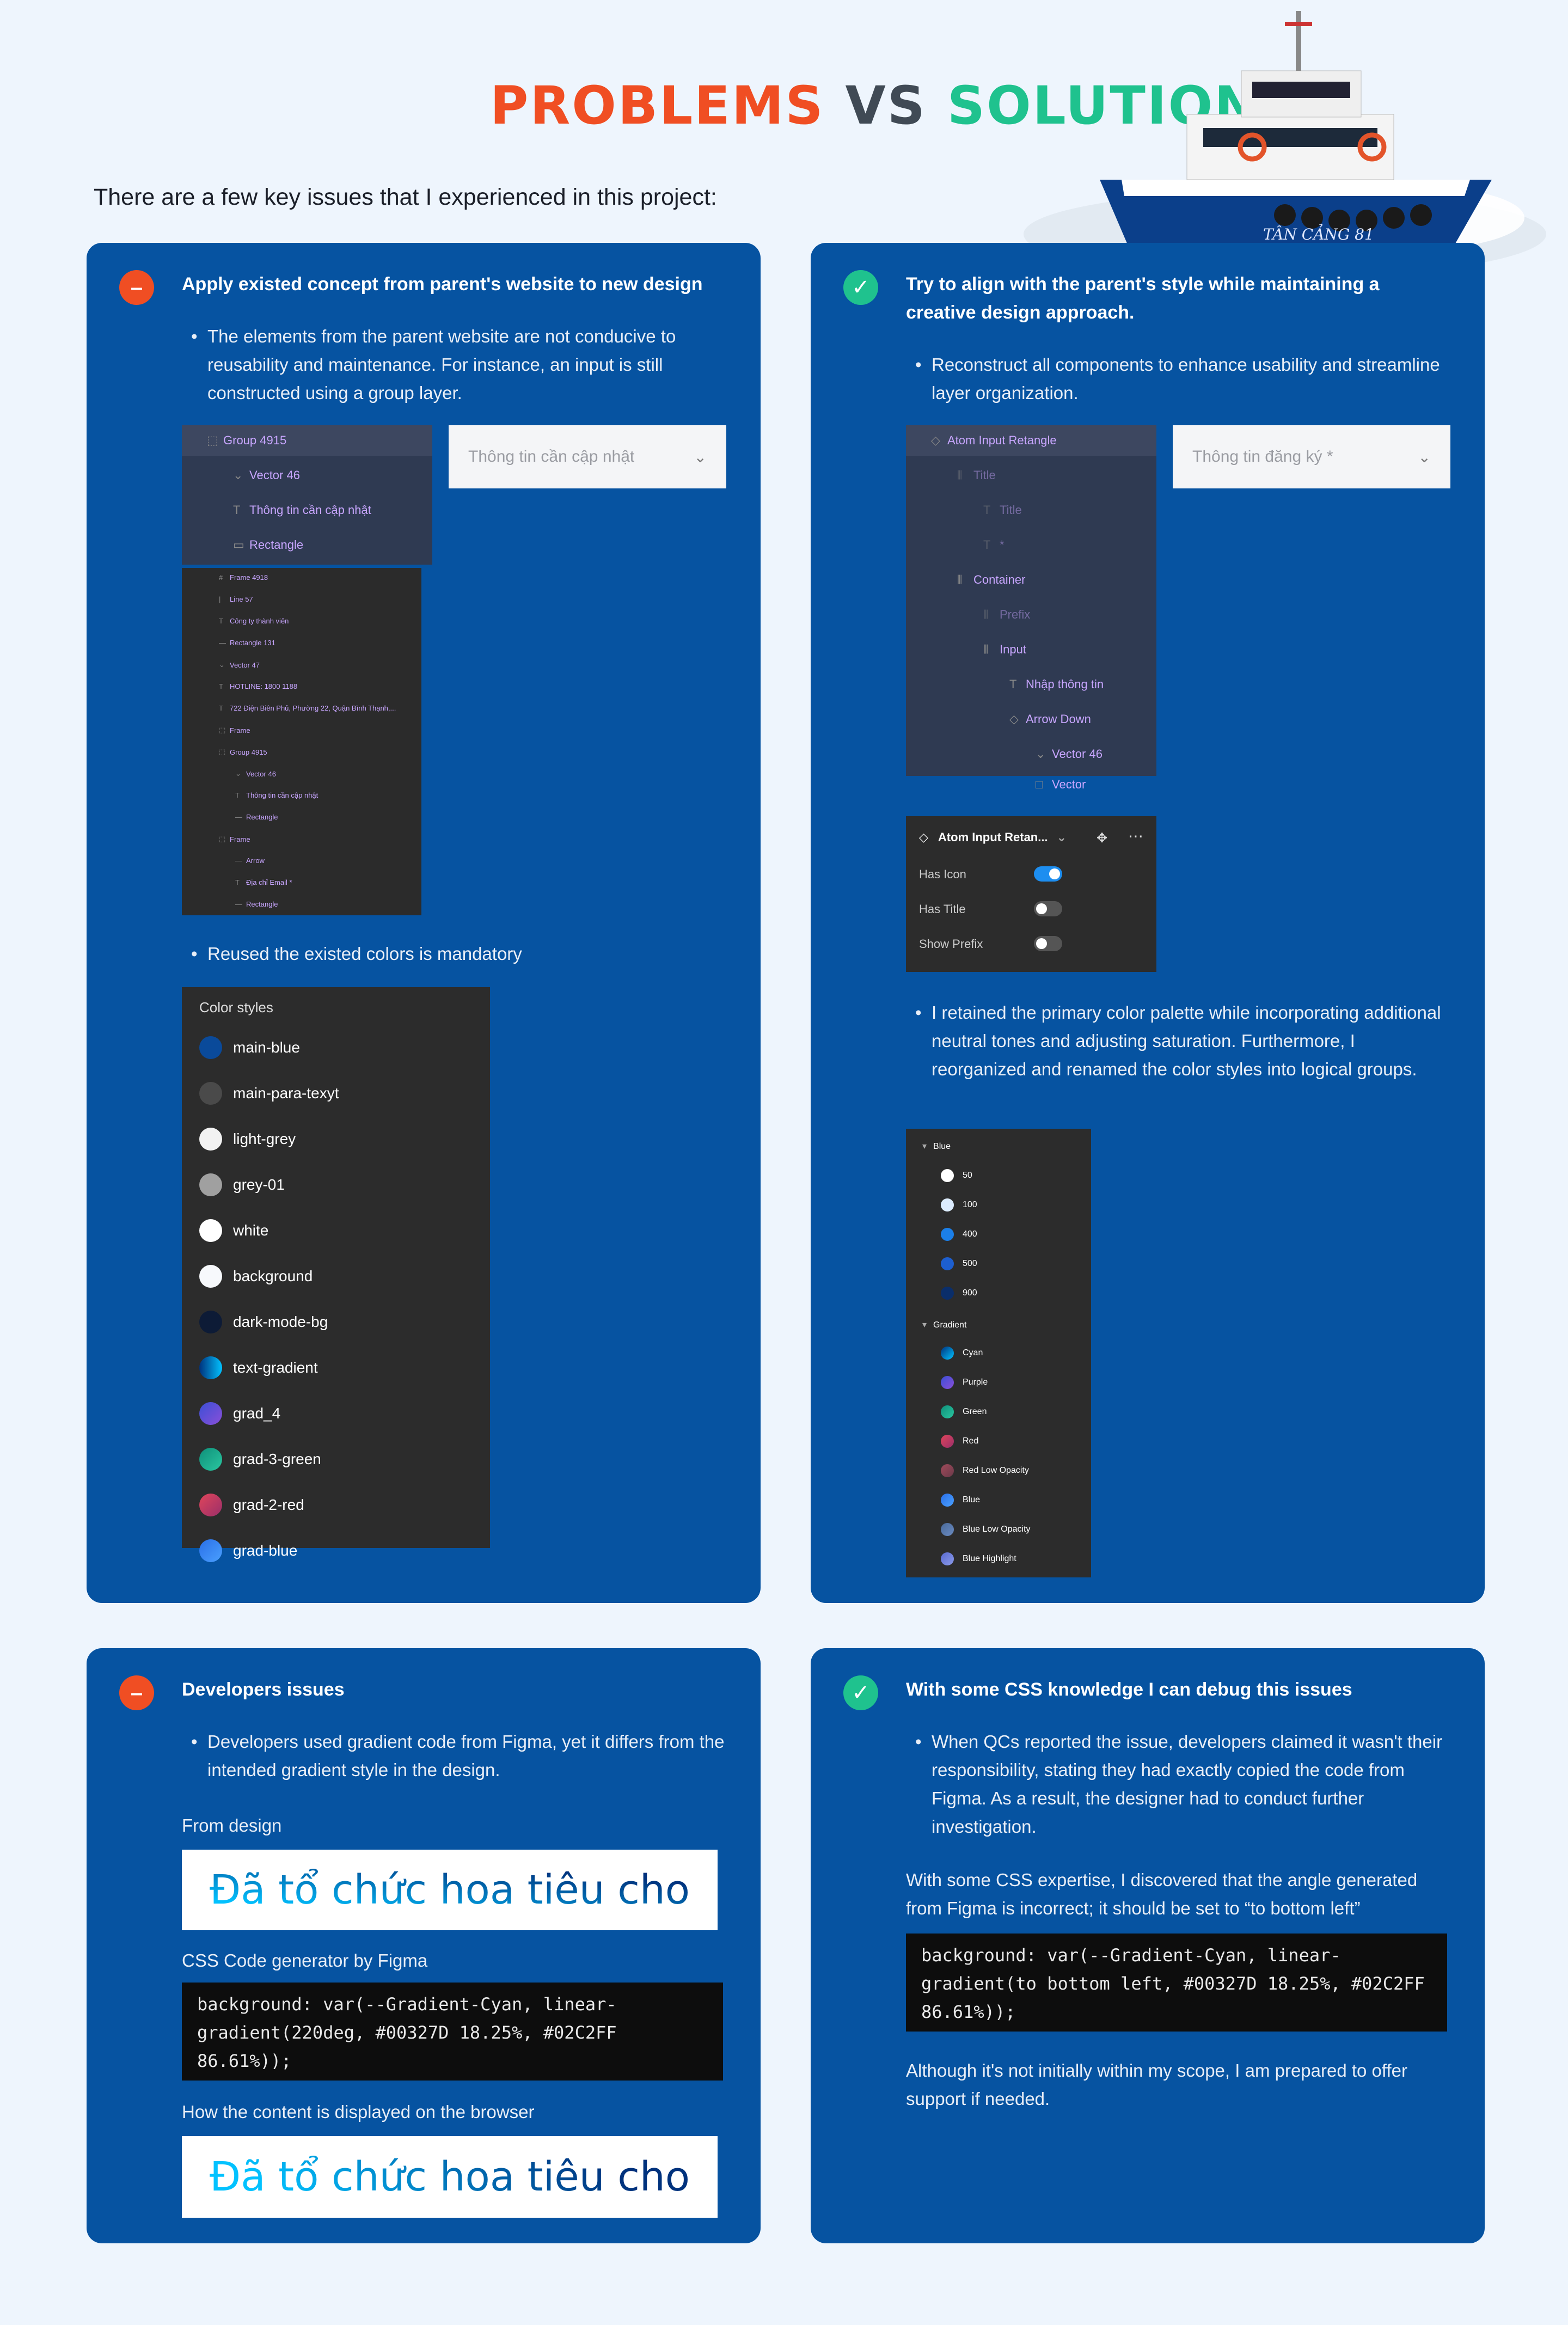 This screenshot has width=1568, height=2325. Describe the element at coordinates (1014, 719) in the screenshot. I see `instance-icon: ◇` at that location.